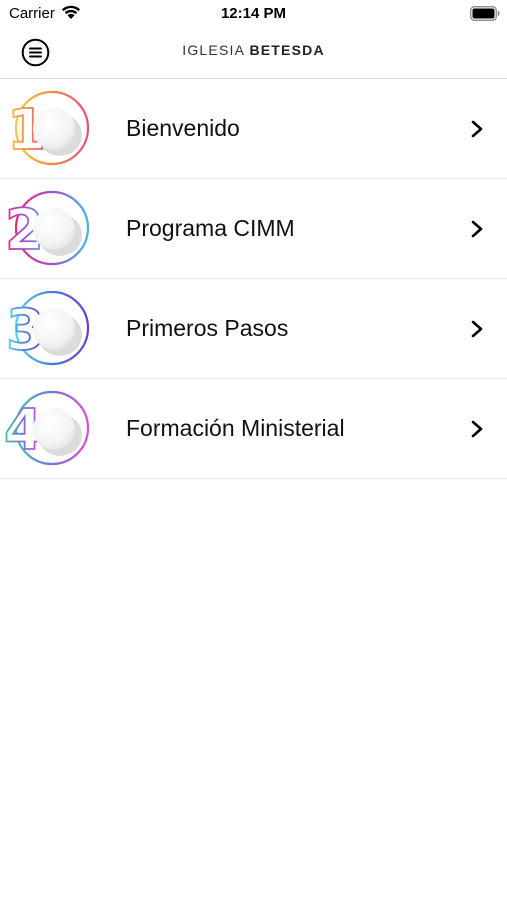  I want to click on page-title: IGLESIA BETESDA, so click(253, 50).